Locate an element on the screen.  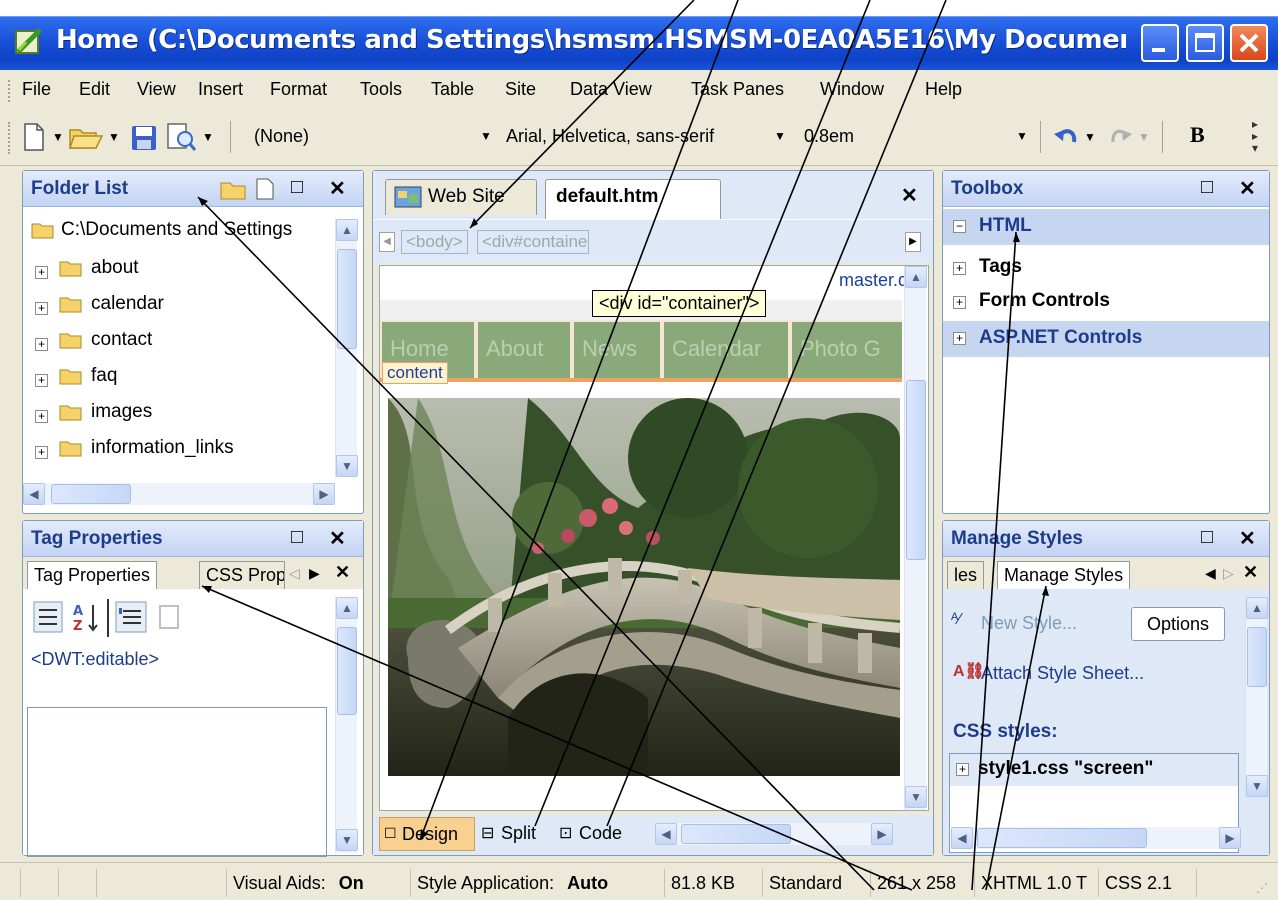
folder-item: faq is located at coordinates (104, 376).